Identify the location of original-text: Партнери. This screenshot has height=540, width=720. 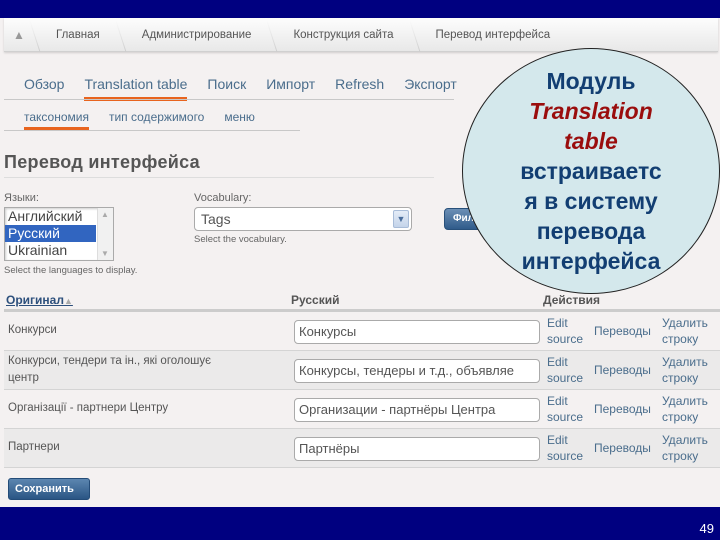
(34, 447).